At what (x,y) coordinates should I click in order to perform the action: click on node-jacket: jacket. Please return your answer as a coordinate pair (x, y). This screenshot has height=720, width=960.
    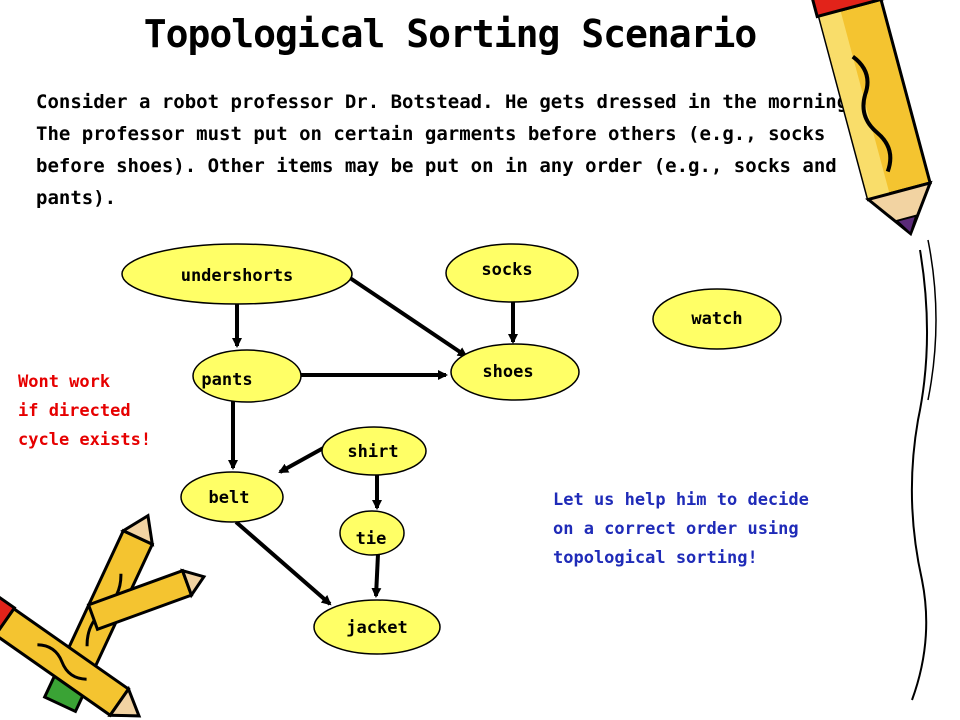
    Looking at the image, I should click on (377, 627).